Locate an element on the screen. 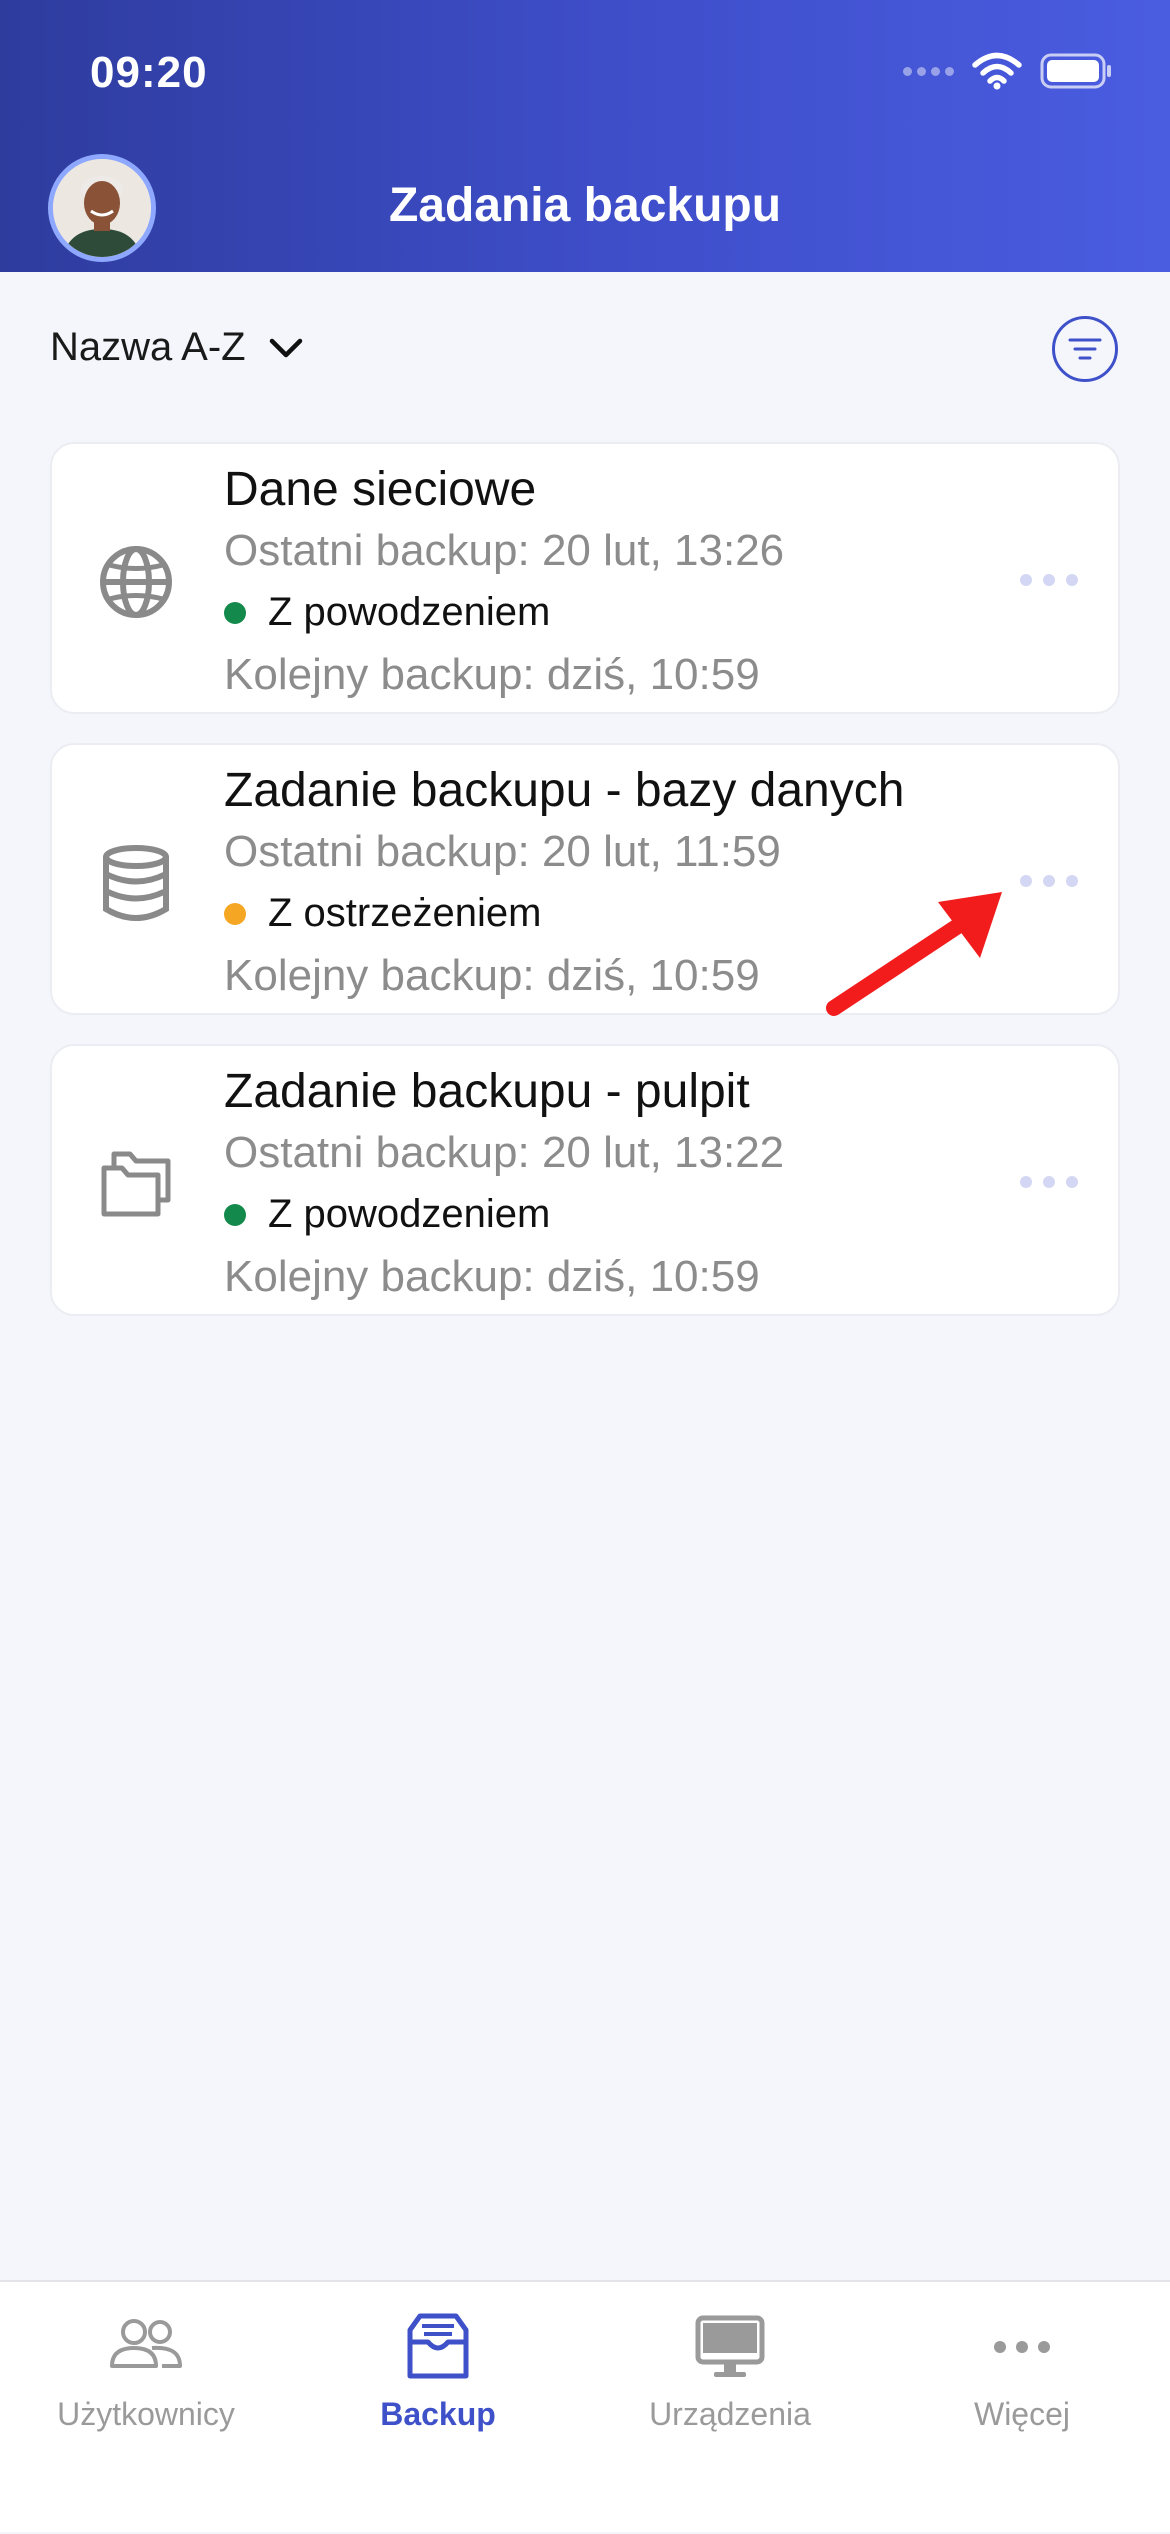  last-backup-text: Ostatni backup: 20 lut, 11:59 is located at coordinates (502, 851).